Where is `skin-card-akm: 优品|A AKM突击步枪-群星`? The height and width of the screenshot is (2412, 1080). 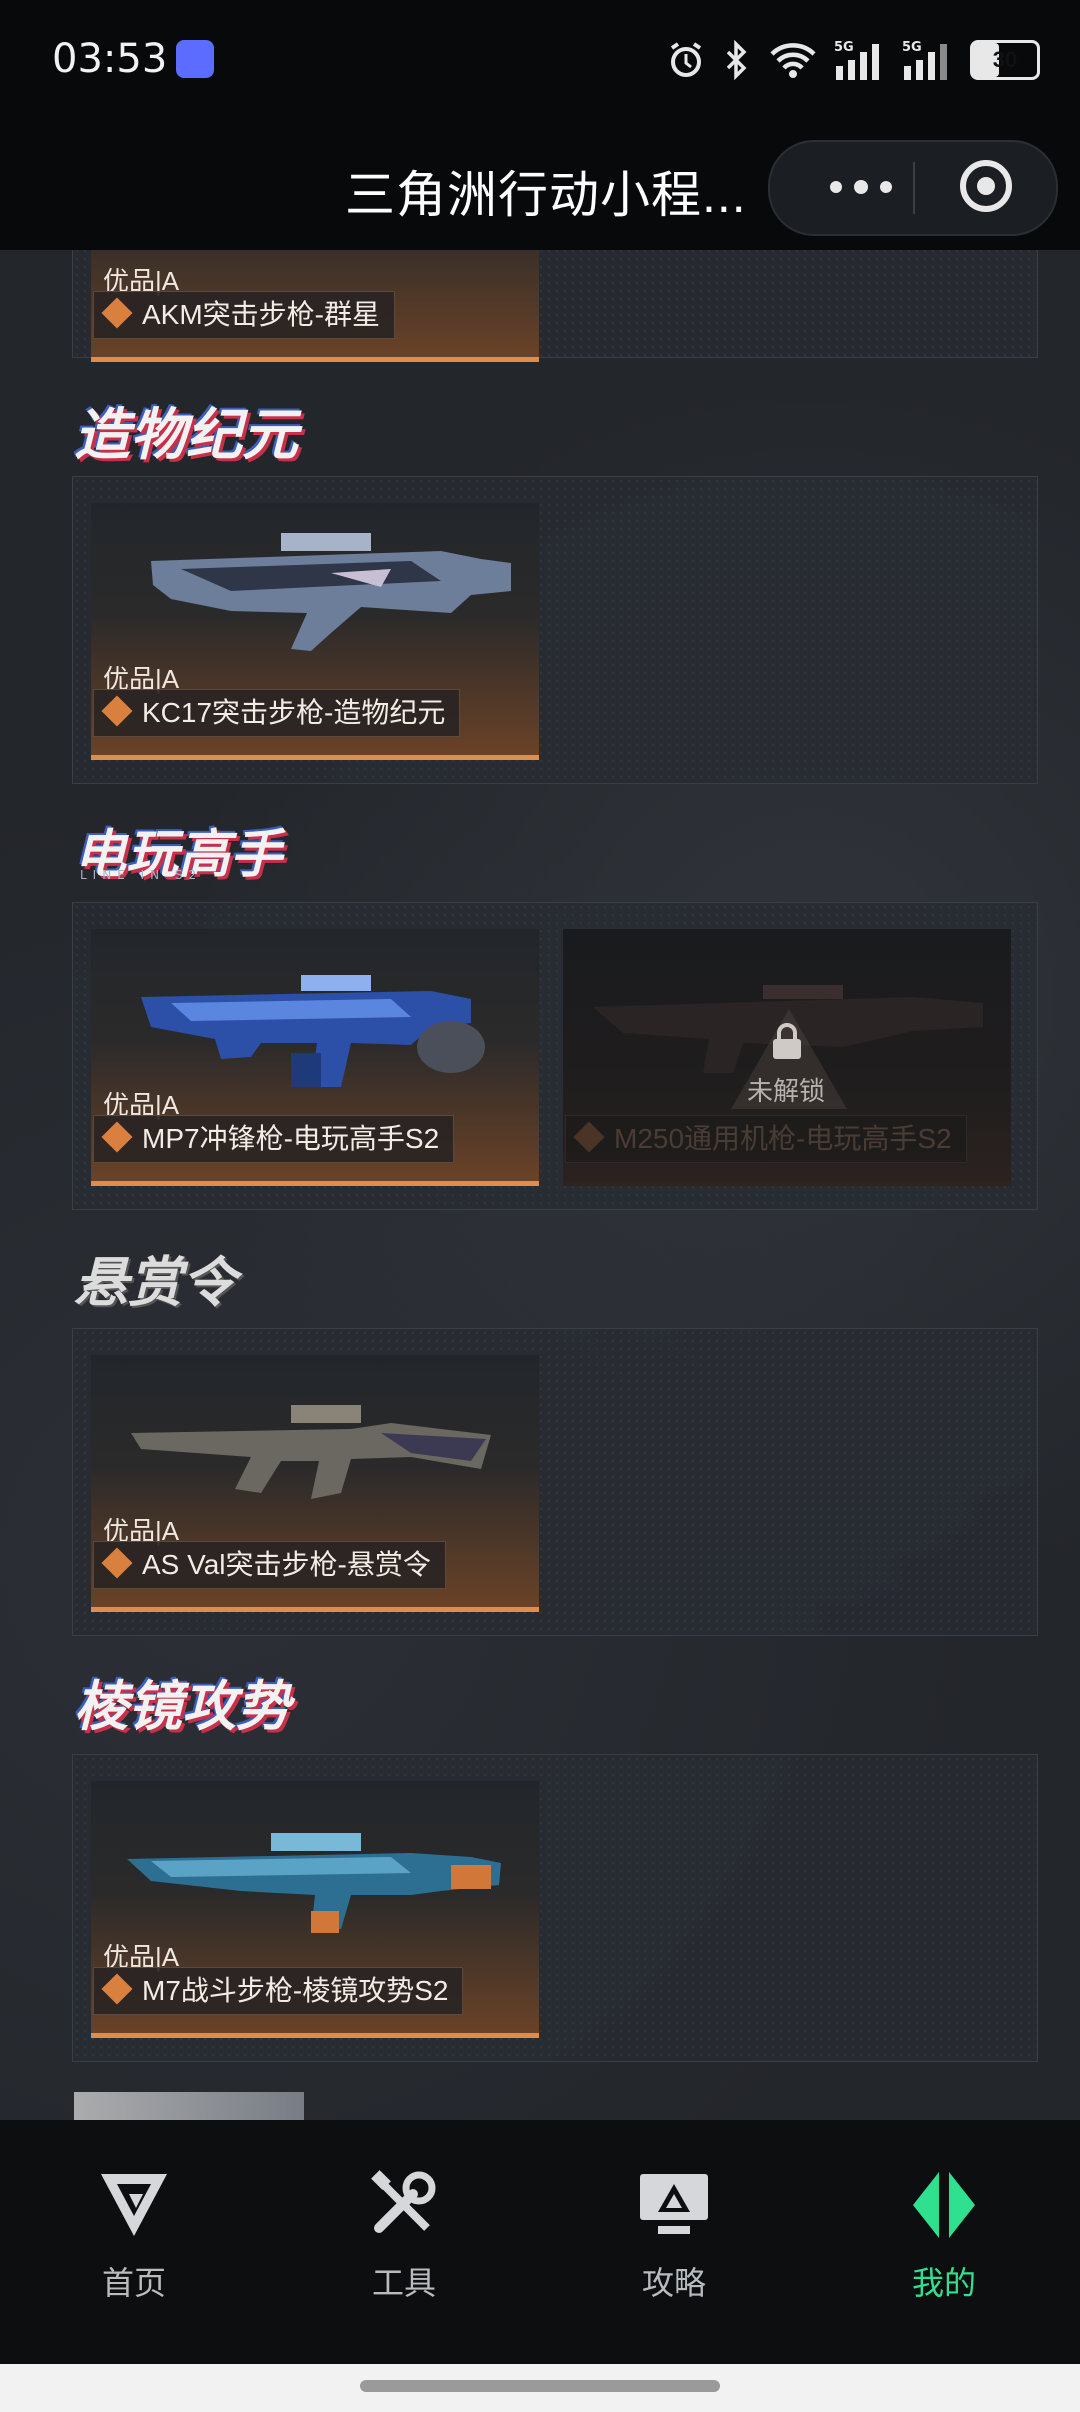 skin-card-akm: 优品|A AKM突击步枪-群星 is located at coordinates (315, 306).